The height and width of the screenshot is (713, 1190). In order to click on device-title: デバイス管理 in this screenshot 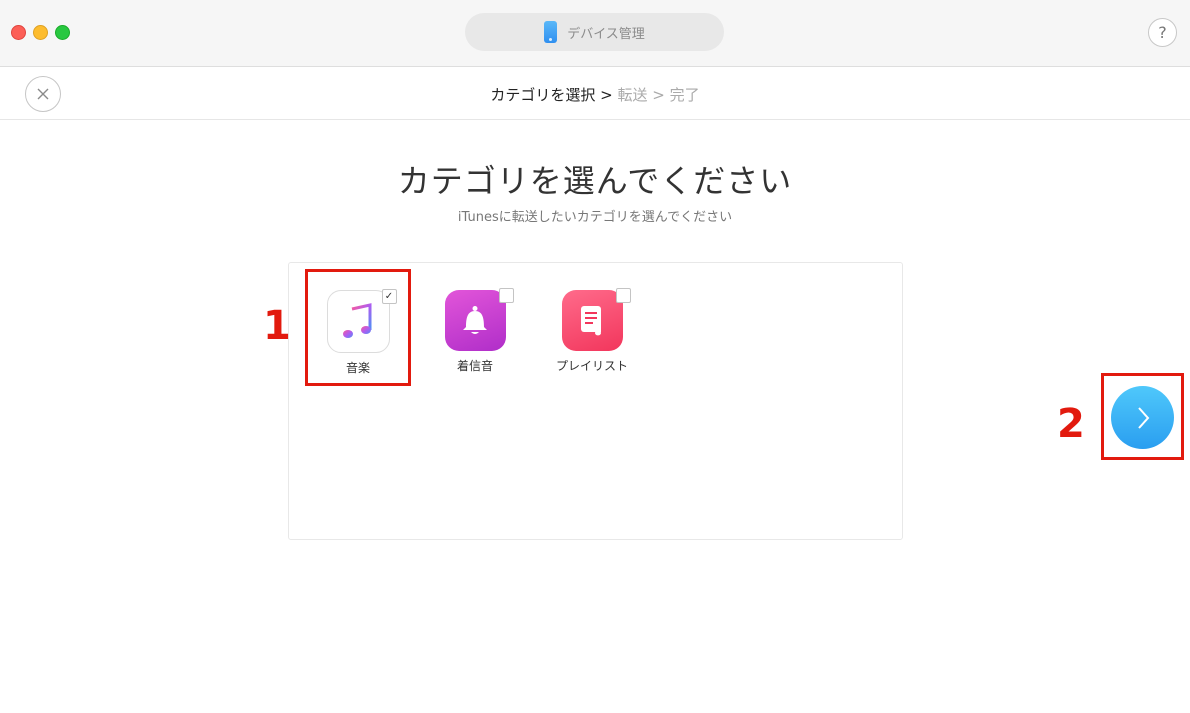, I will do `click(606, 34)`.